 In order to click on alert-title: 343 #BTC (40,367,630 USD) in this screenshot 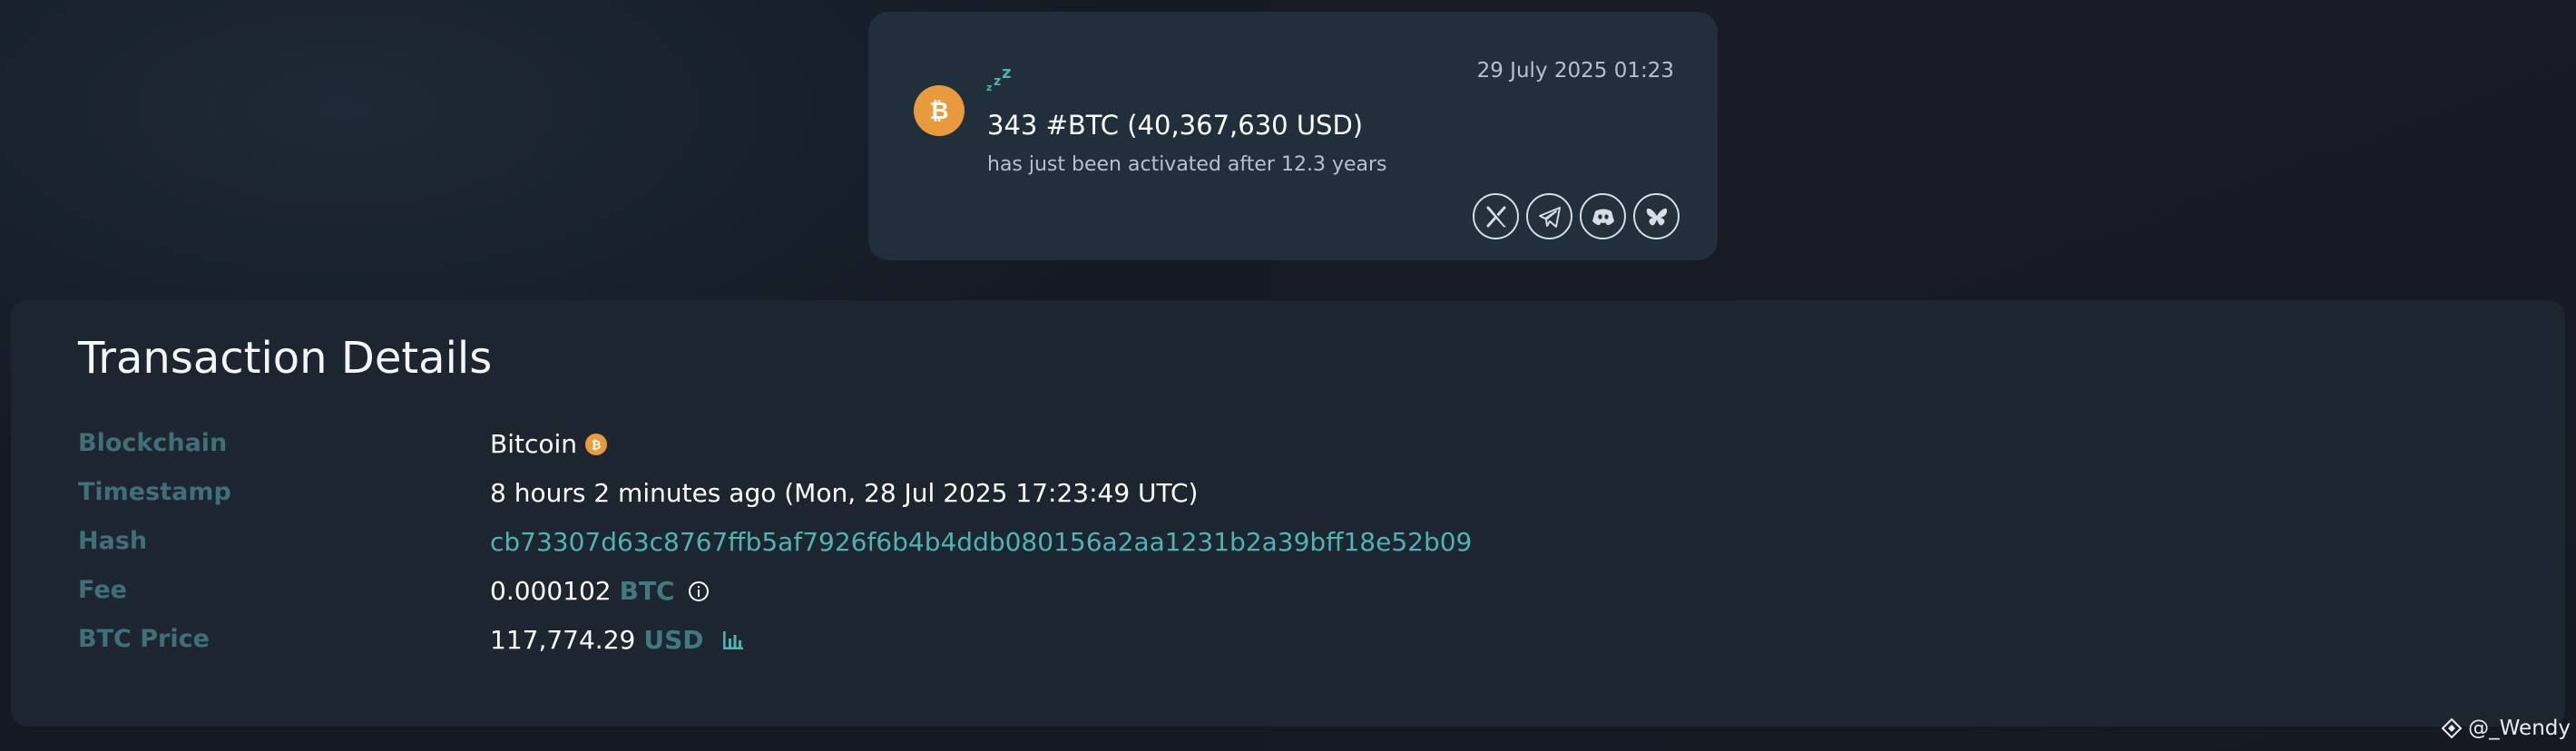, I will do `click(1175, 125)`.